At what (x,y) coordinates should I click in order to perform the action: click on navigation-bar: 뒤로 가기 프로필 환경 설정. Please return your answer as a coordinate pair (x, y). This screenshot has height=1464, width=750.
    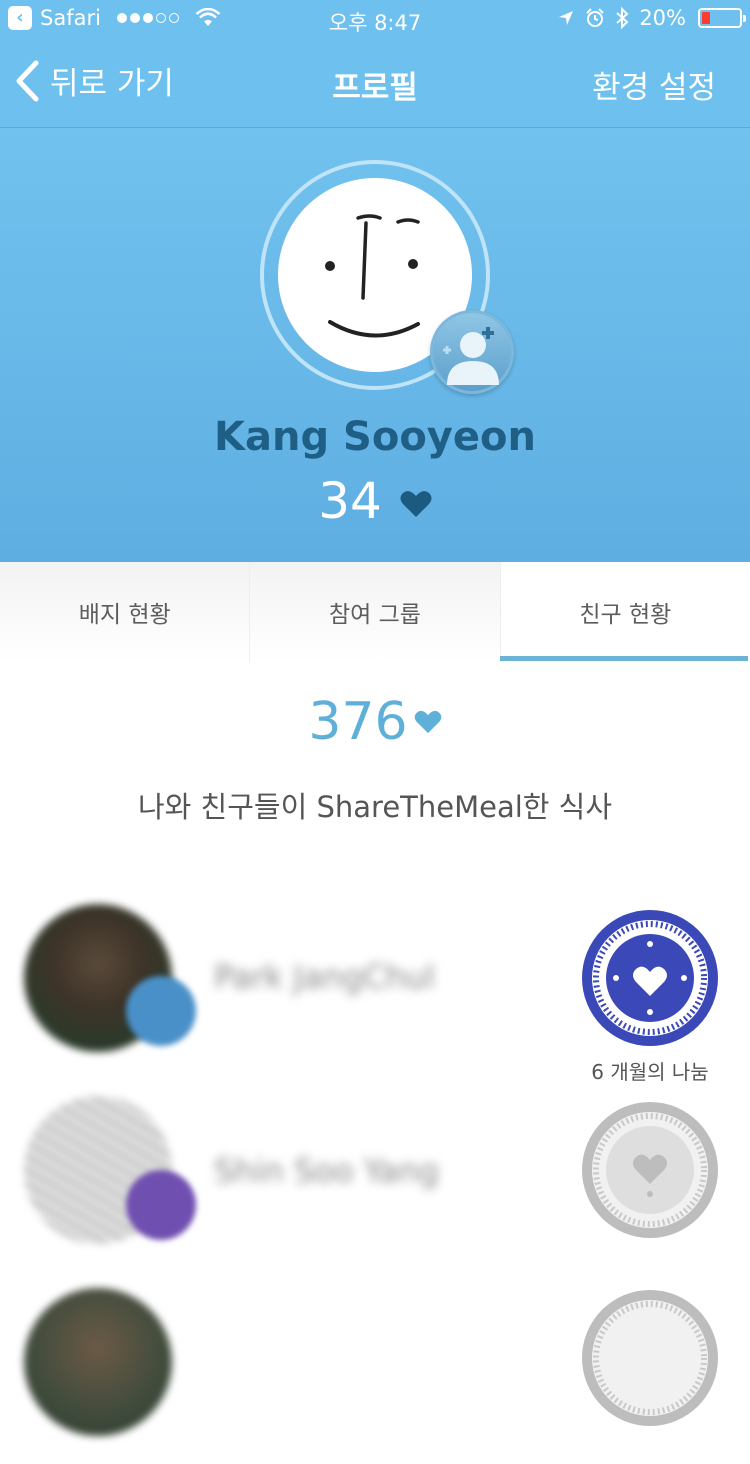
    Looking at the image, I should click on (375, 84).